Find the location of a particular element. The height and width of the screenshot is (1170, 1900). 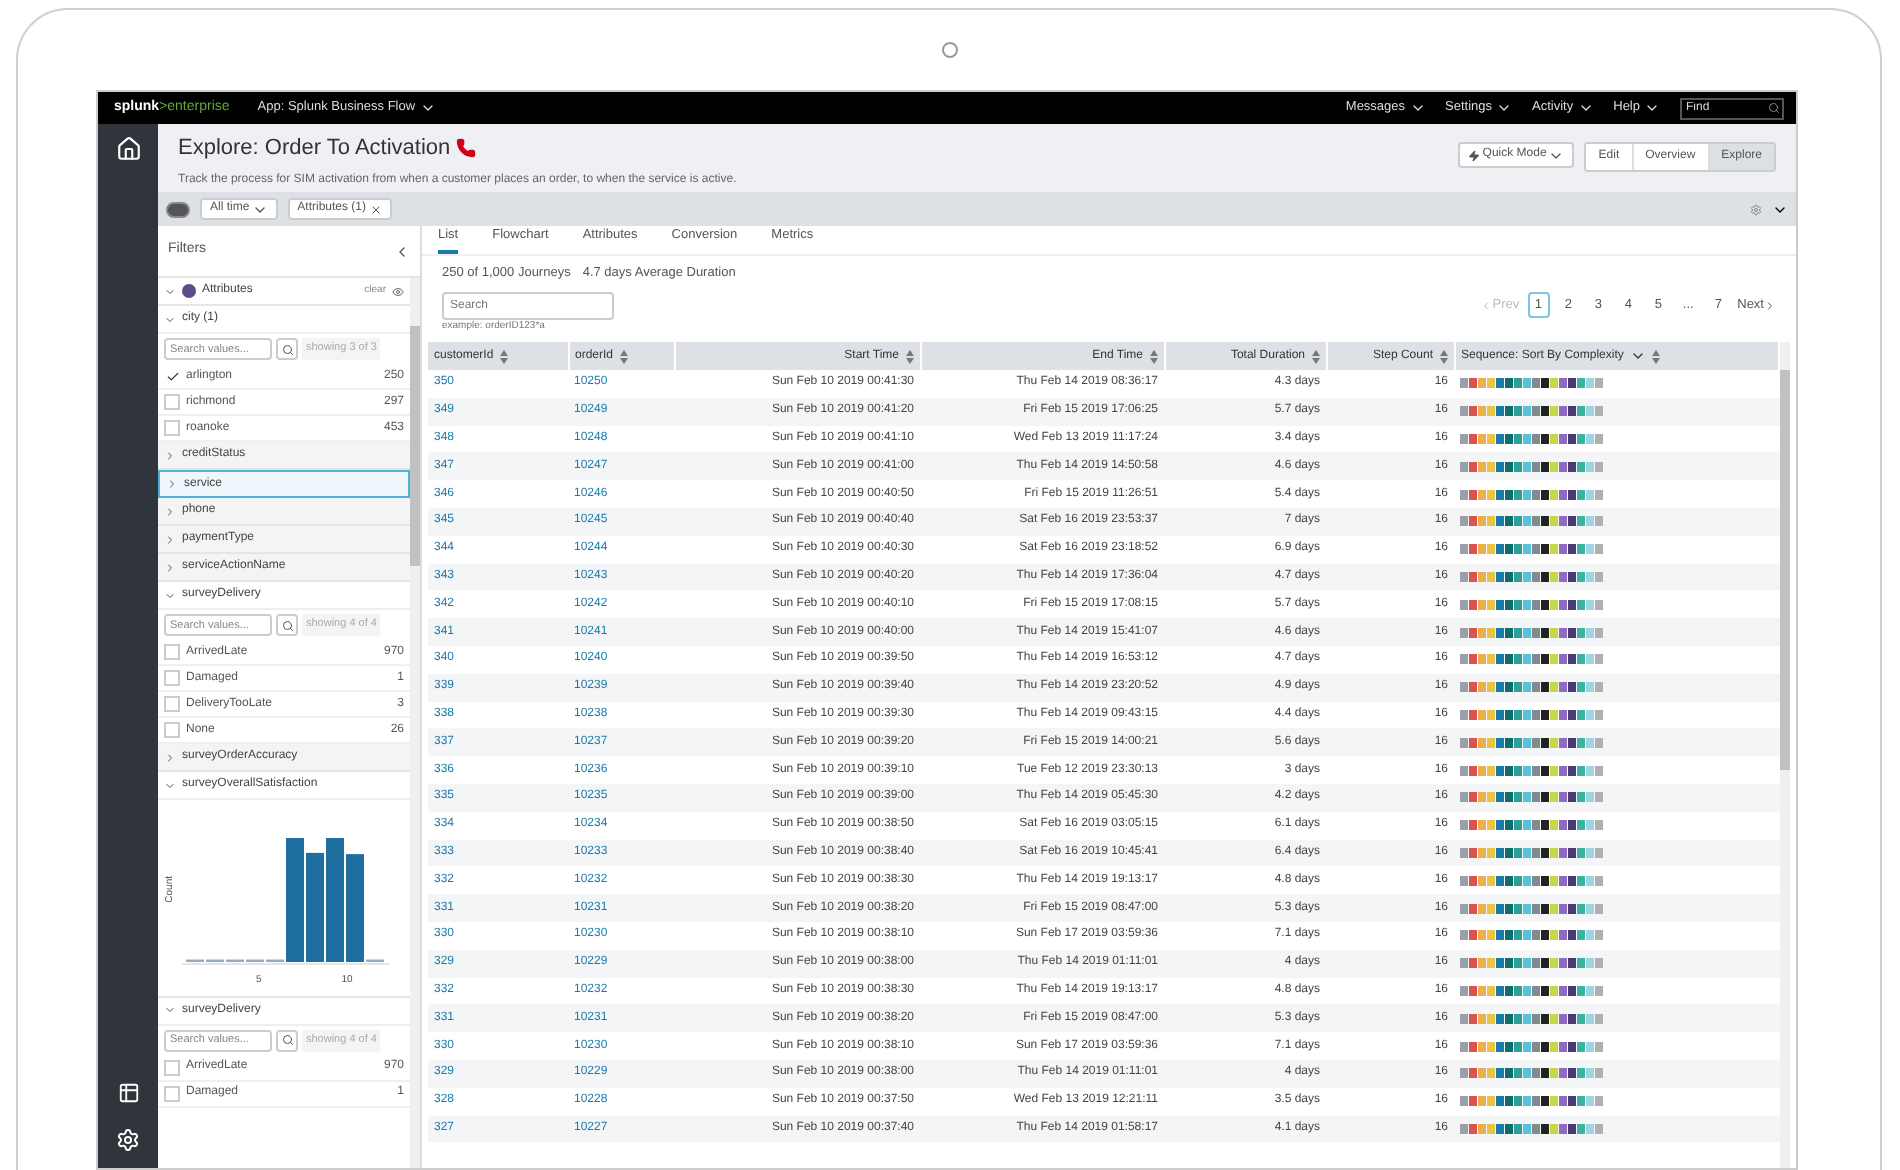

bolt-icon is located at coordinates (1474, 155).